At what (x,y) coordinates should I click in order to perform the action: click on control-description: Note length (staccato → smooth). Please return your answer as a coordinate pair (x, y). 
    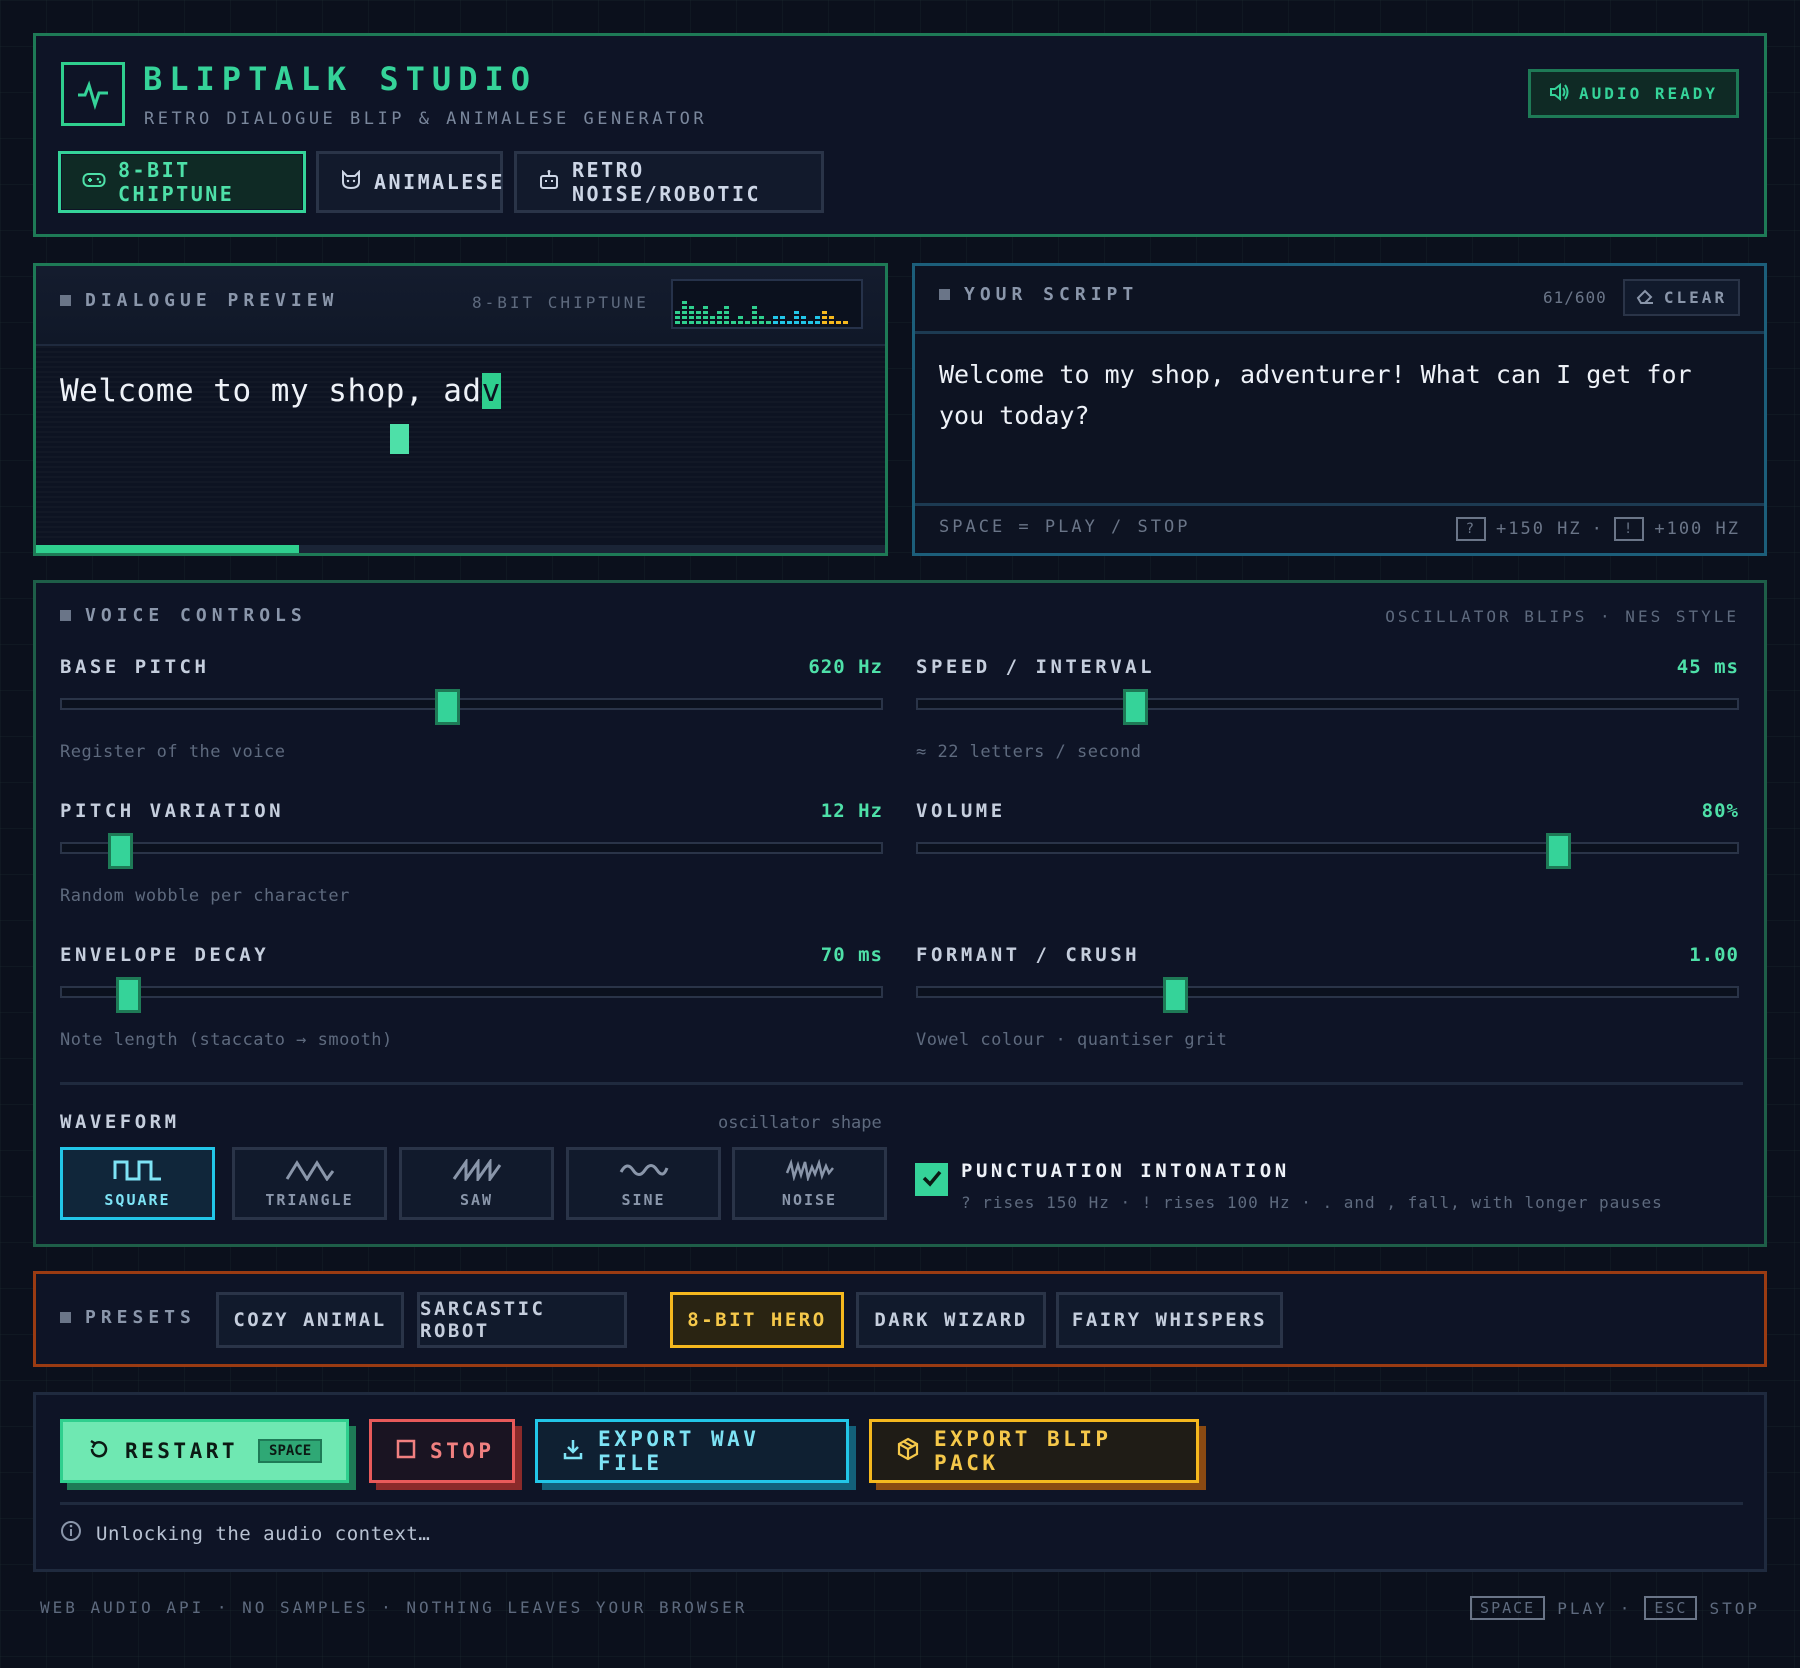
    Looking at the image, I should click on (226, 1040).